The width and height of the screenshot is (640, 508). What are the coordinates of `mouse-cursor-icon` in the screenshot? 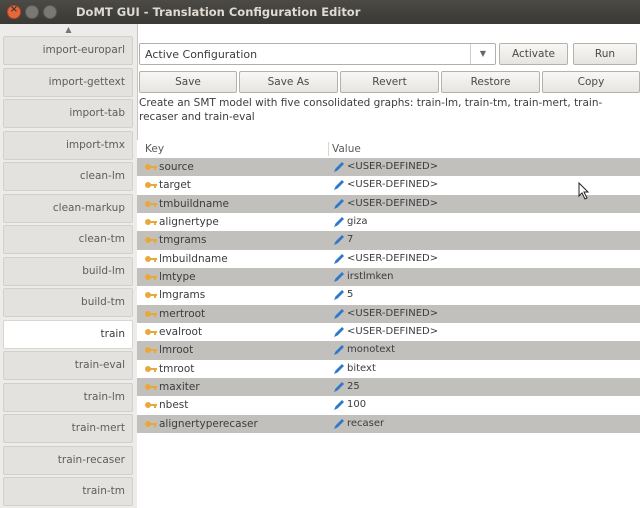 It's located at (584, 191).